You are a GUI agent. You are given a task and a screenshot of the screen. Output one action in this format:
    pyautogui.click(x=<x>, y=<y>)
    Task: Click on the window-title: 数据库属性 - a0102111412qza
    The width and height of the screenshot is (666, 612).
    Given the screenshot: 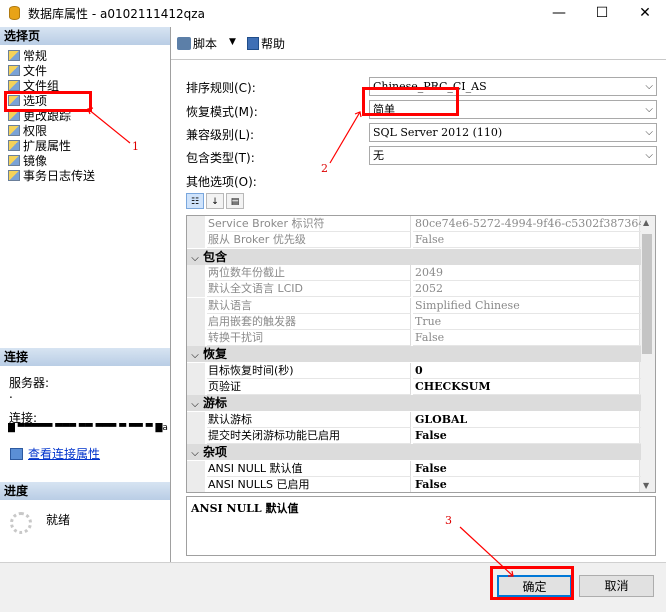 What is the action you would take?
    pyautogui.click(x=116, y=14)
    